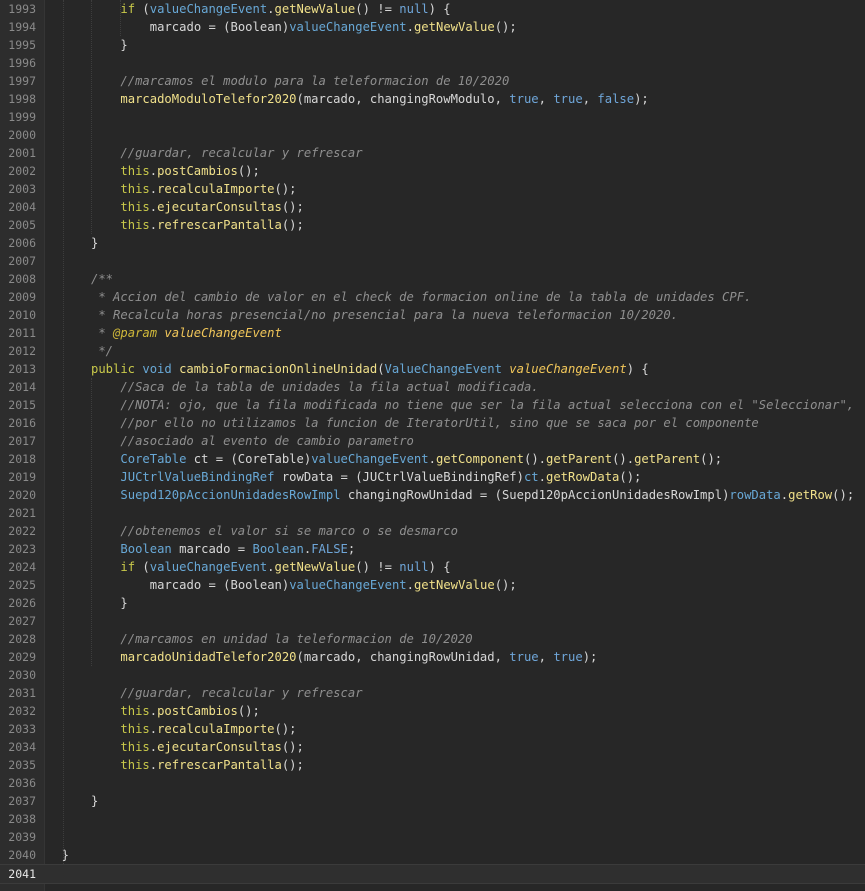  I want to click on code-line: 2039, so click(432, 837).